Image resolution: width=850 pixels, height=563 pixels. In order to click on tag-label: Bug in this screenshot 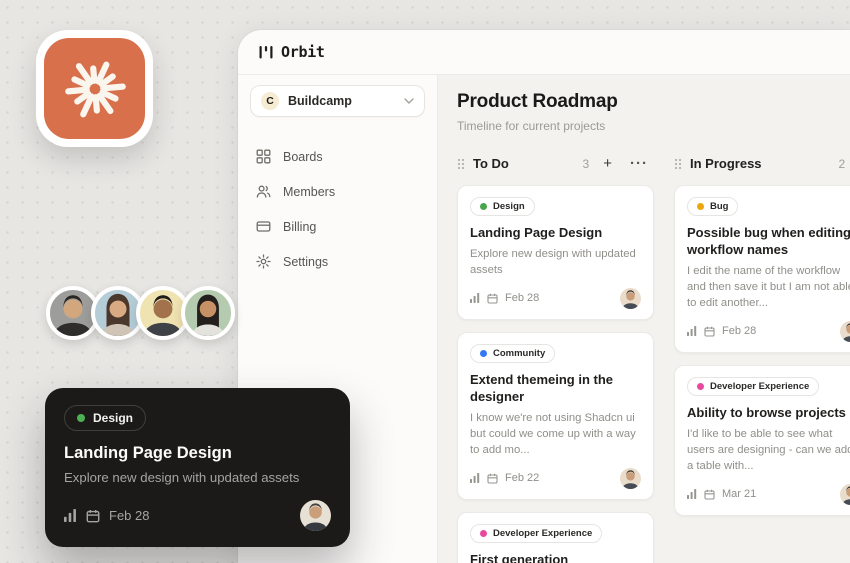, I will do `click(719, 206)`.